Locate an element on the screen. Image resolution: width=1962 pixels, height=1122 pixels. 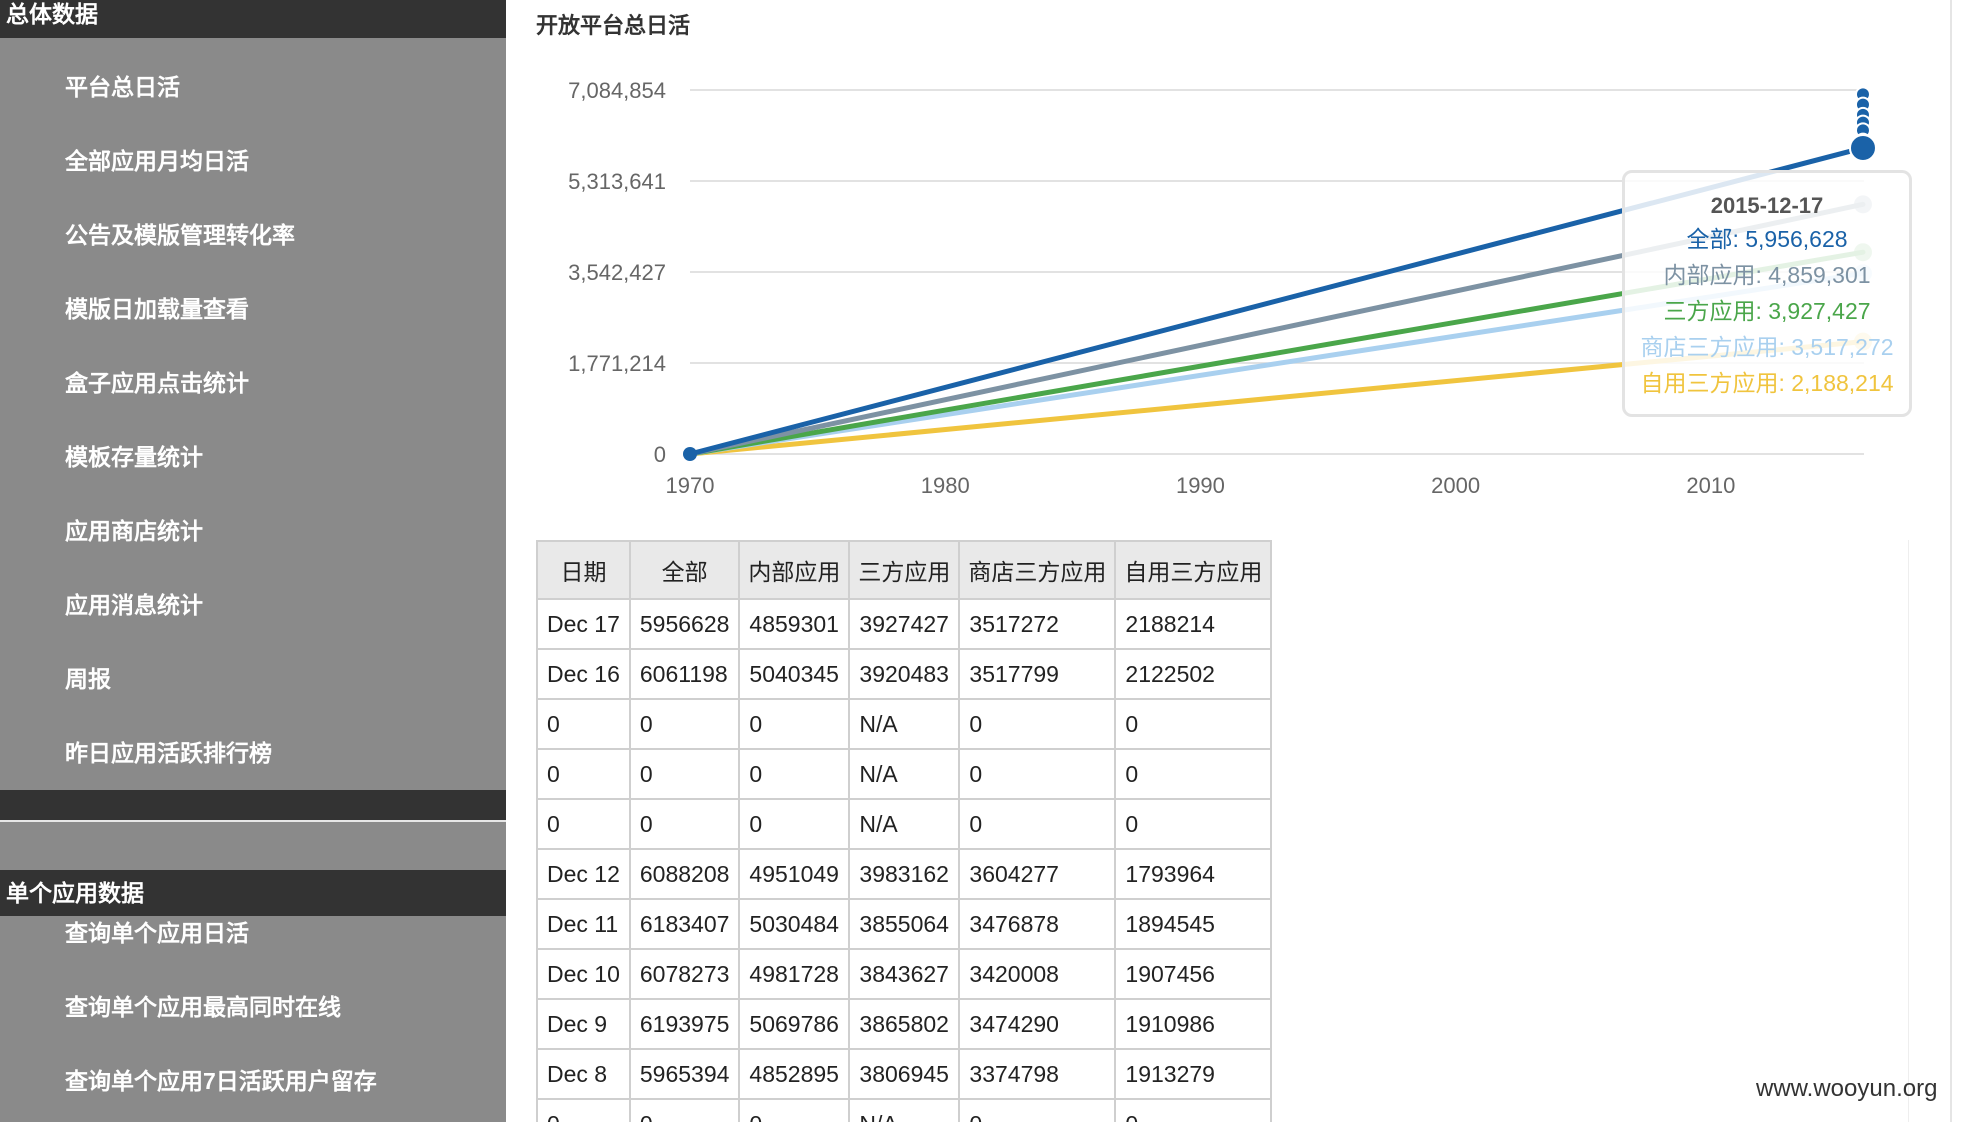
watermark: www.wooyun.org is located at coordinates (1847, 1088).